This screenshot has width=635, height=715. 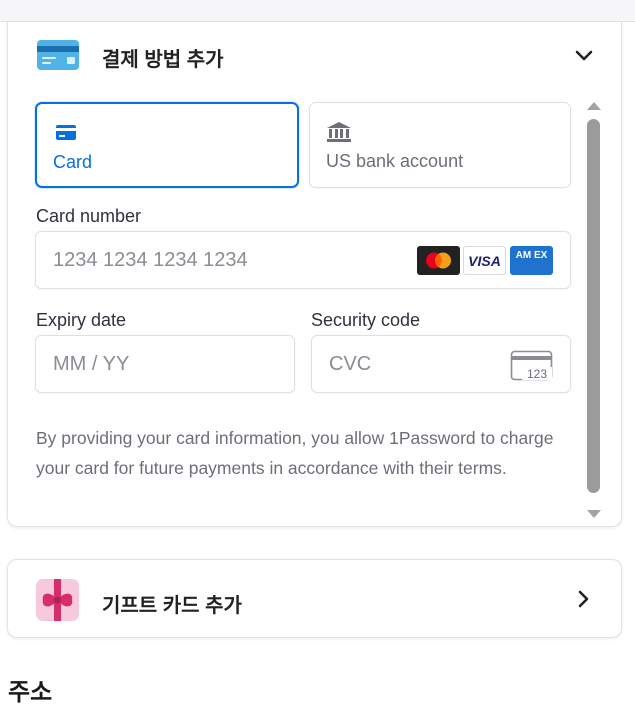 What do you see at coordinates (172, 606) in the screenshot?
I see `gift-card-title: 기프트 카드 추가` at bounding box center [172, 606].